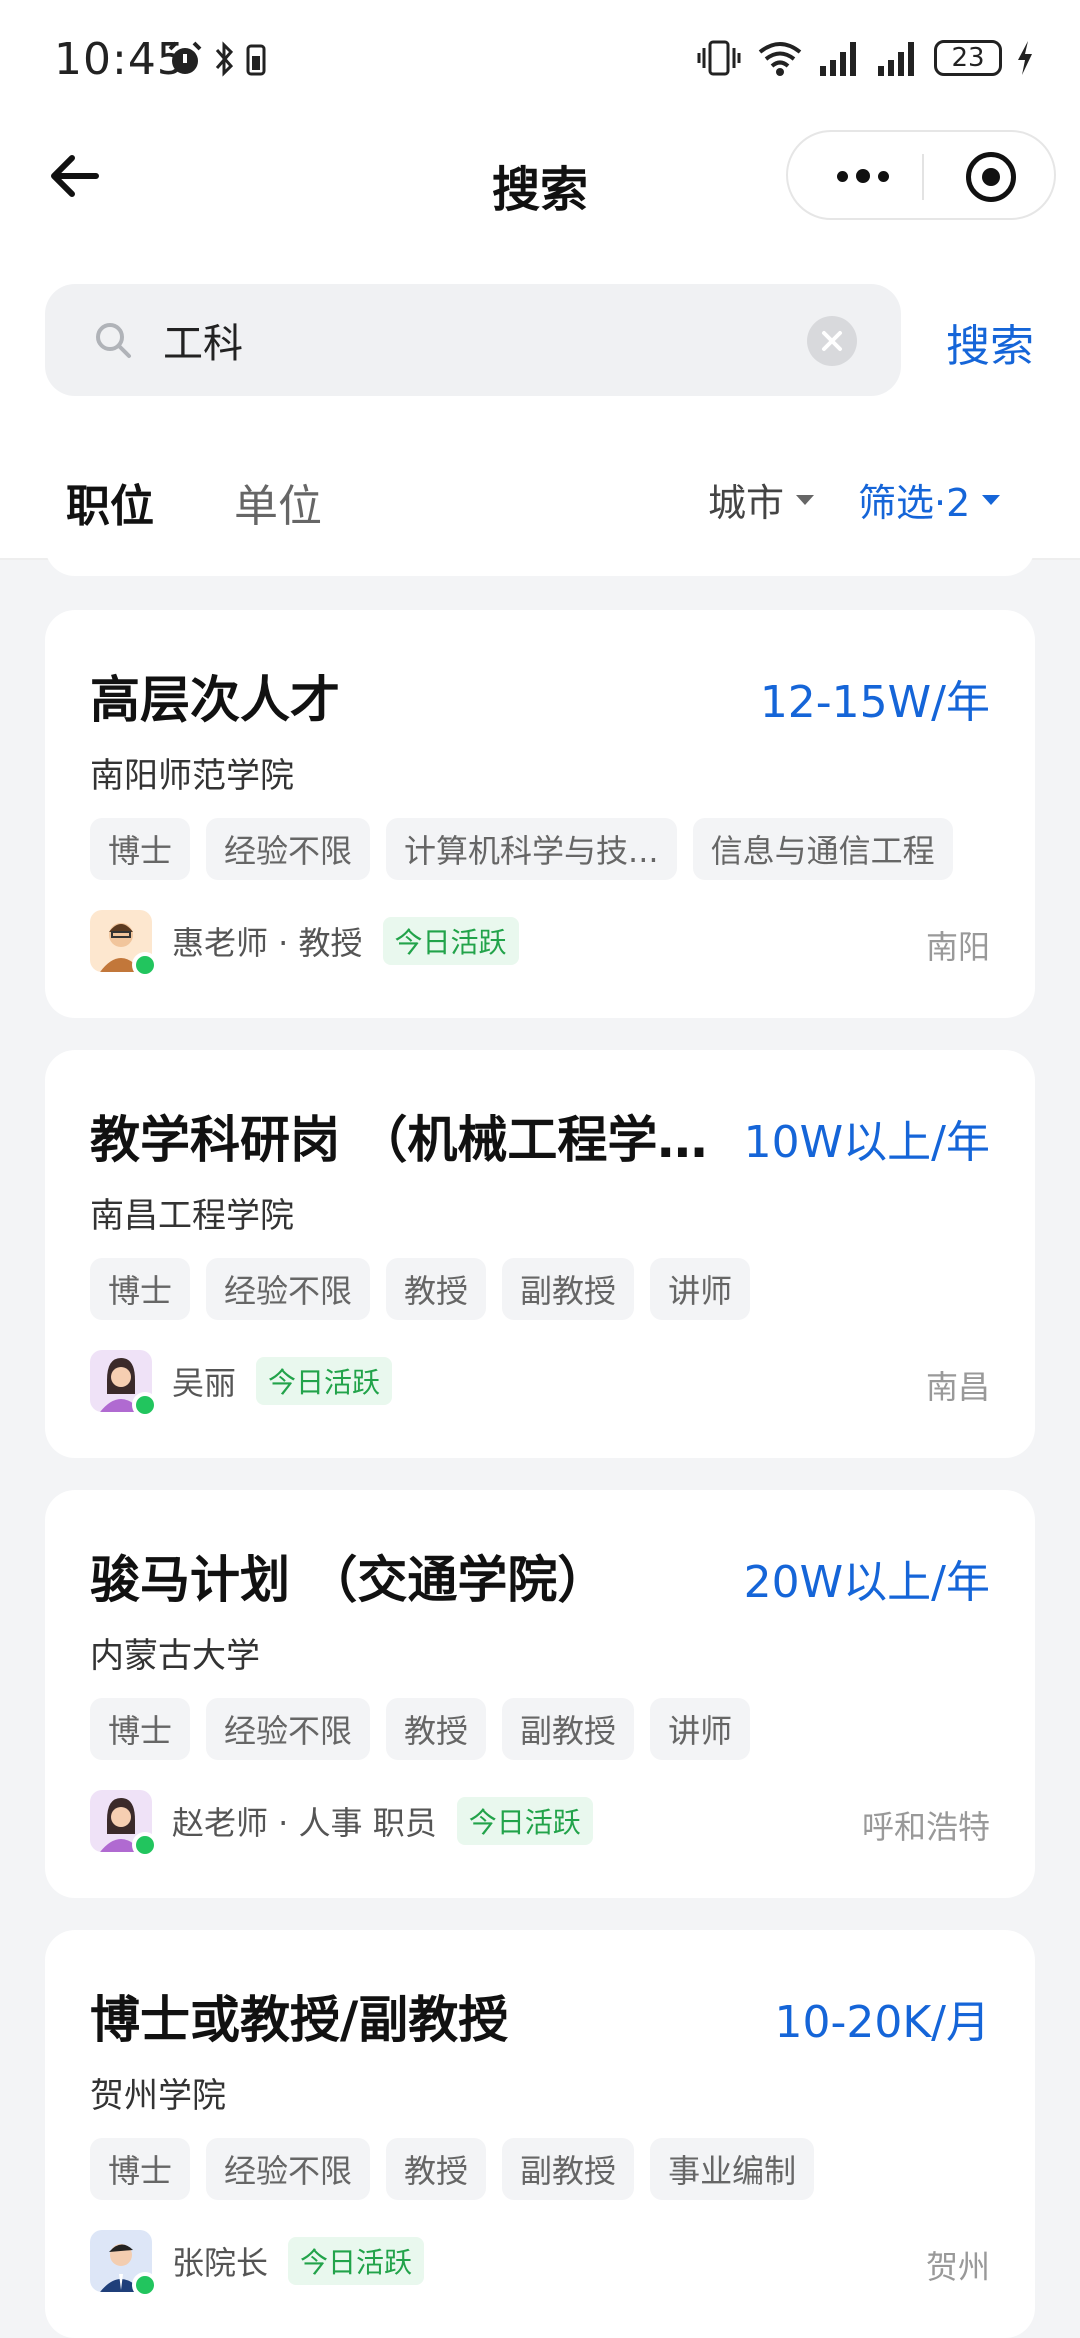 This screenshot has width=1080, height=2338. I want to click on job-tags: 博士 经验不限 计算机科学与技... 信息与通信工程, so click(521, 849).